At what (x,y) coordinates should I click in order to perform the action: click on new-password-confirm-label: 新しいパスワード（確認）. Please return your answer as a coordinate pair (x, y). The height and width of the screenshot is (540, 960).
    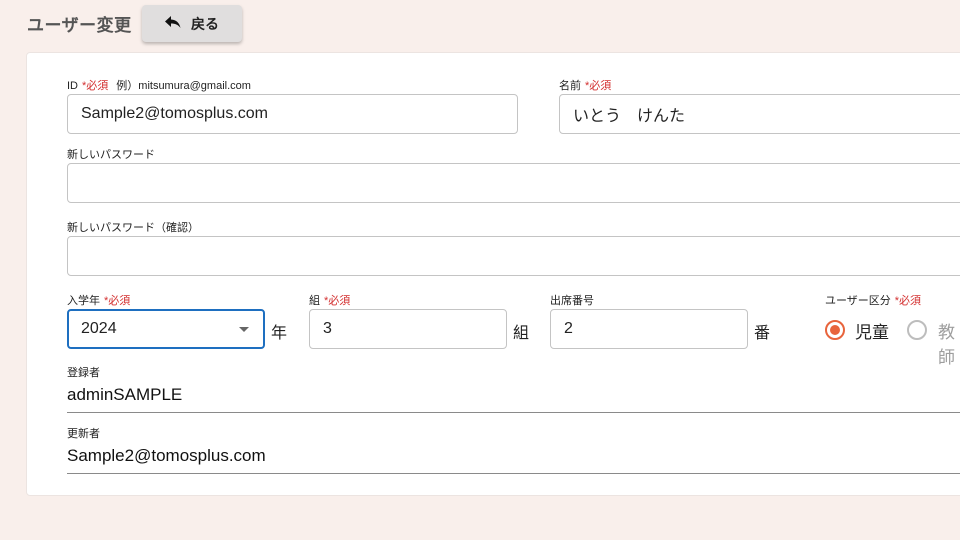
    Looking at the image, I should click on (133, 228).